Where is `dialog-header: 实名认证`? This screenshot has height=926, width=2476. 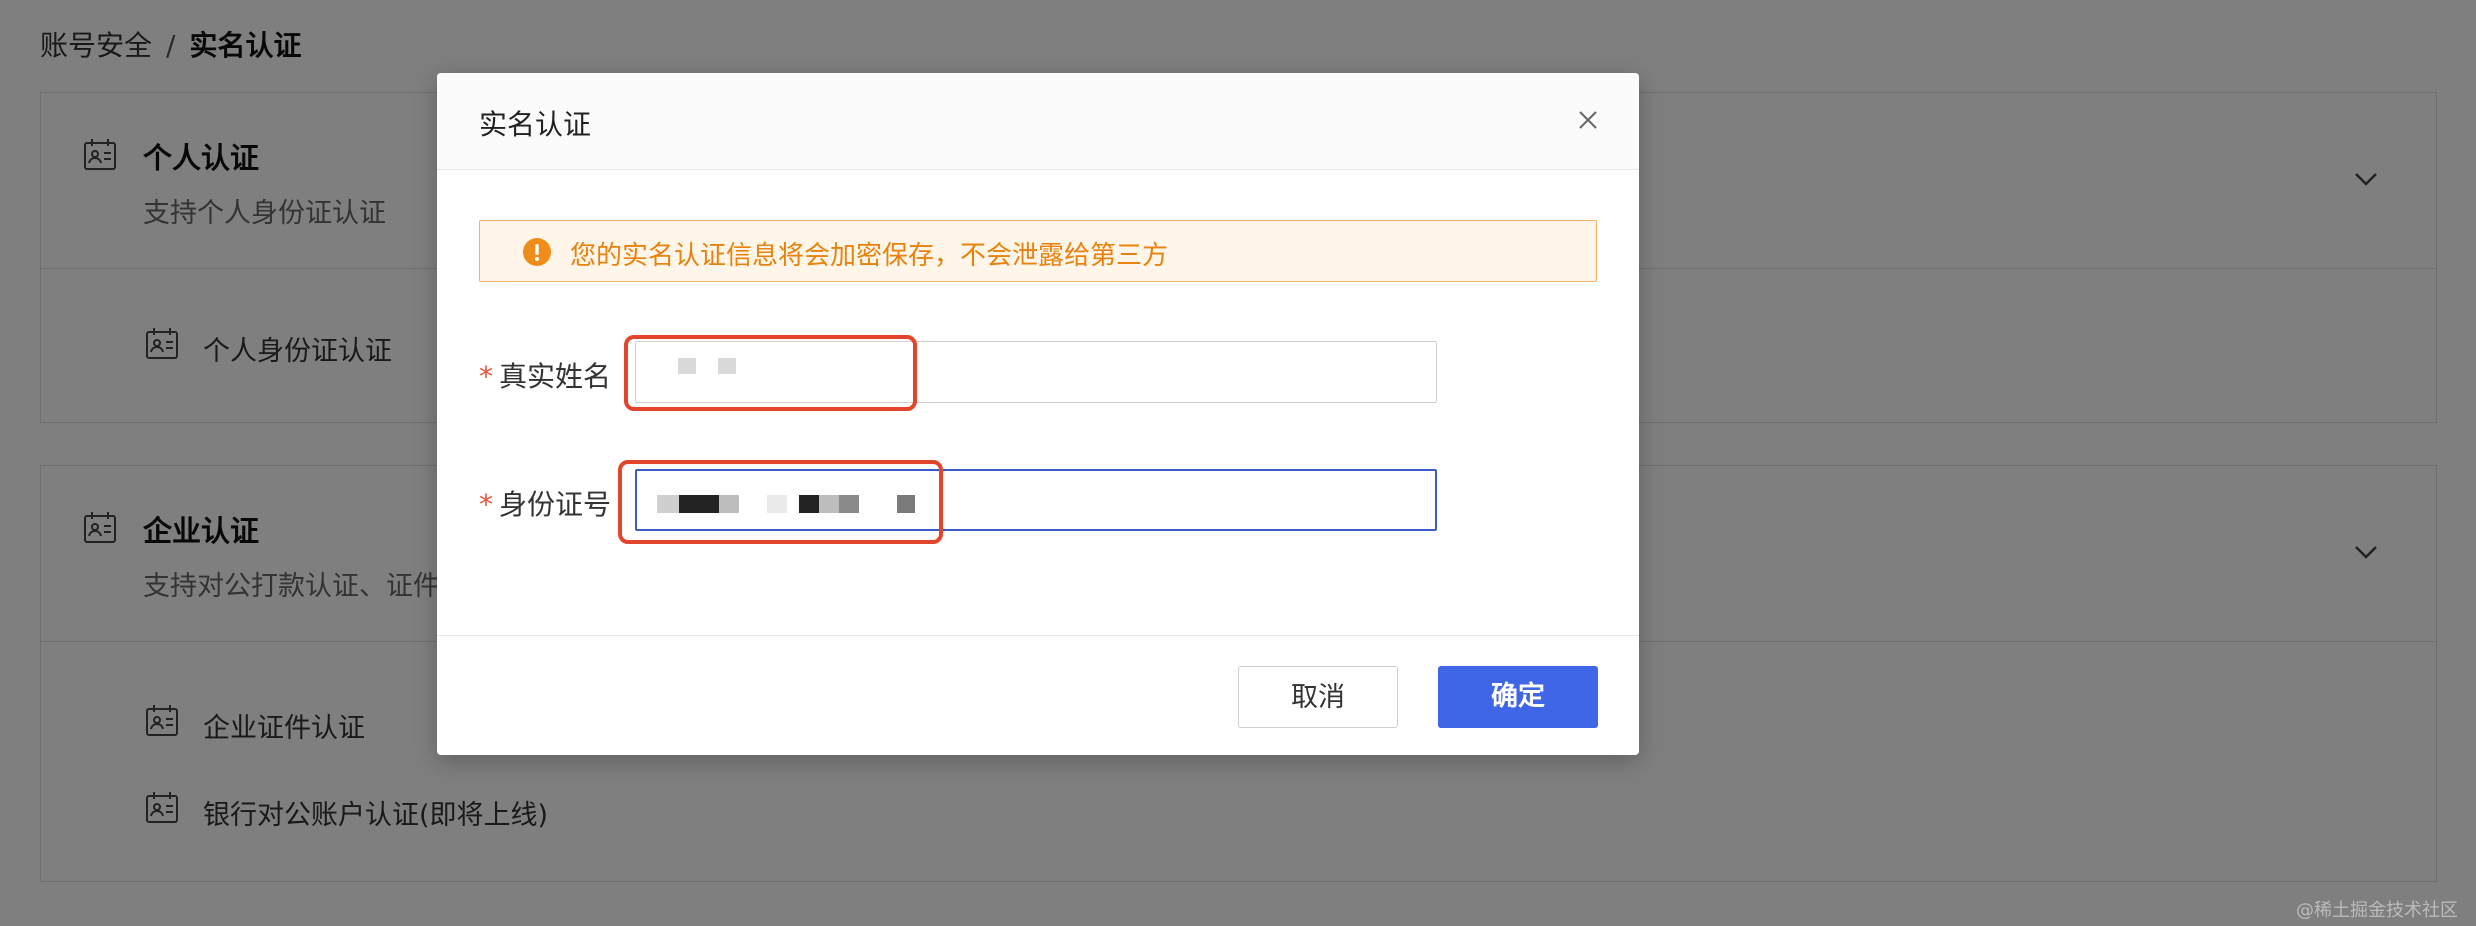 dialog-header: 实名认证 is located at coordinates (1038, 121).